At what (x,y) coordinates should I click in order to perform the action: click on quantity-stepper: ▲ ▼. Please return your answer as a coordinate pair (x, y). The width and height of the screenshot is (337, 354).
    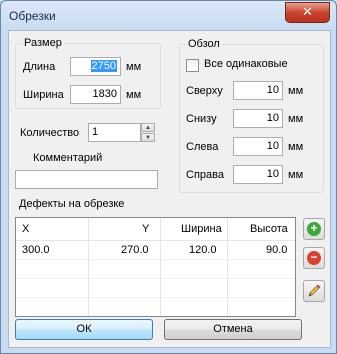
    Looking at the image, I should click on (148, 132).